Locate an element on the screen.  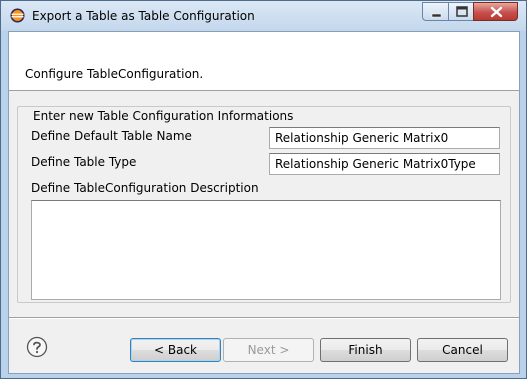
close-button is located at coordinates (495, 11).